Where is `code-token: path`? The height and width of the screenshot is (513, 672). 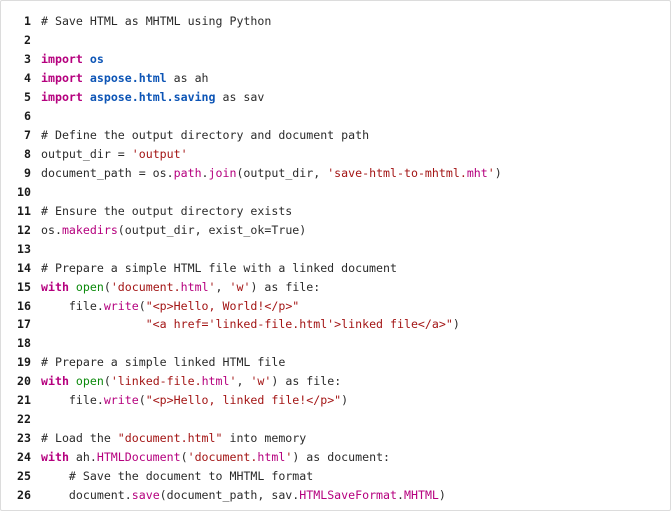 code-token: path is located at coordinates (187, 172).